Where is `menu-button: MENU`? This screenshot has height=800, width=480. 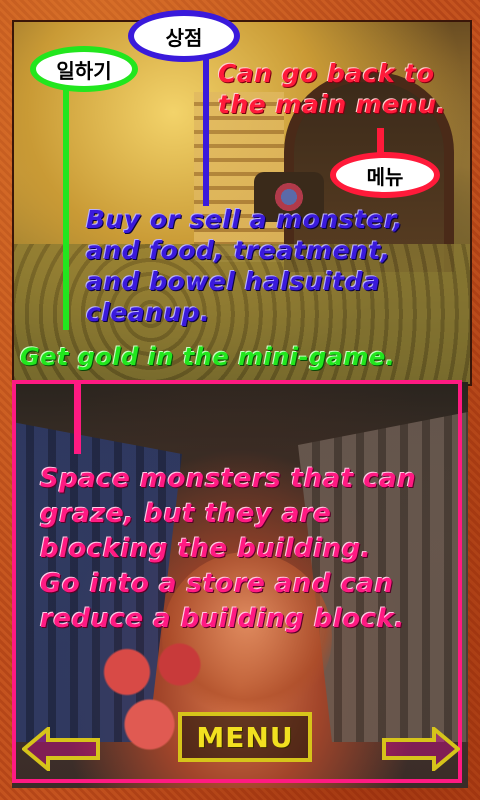 menu-button: MENU is located at coordinates (245, 737).